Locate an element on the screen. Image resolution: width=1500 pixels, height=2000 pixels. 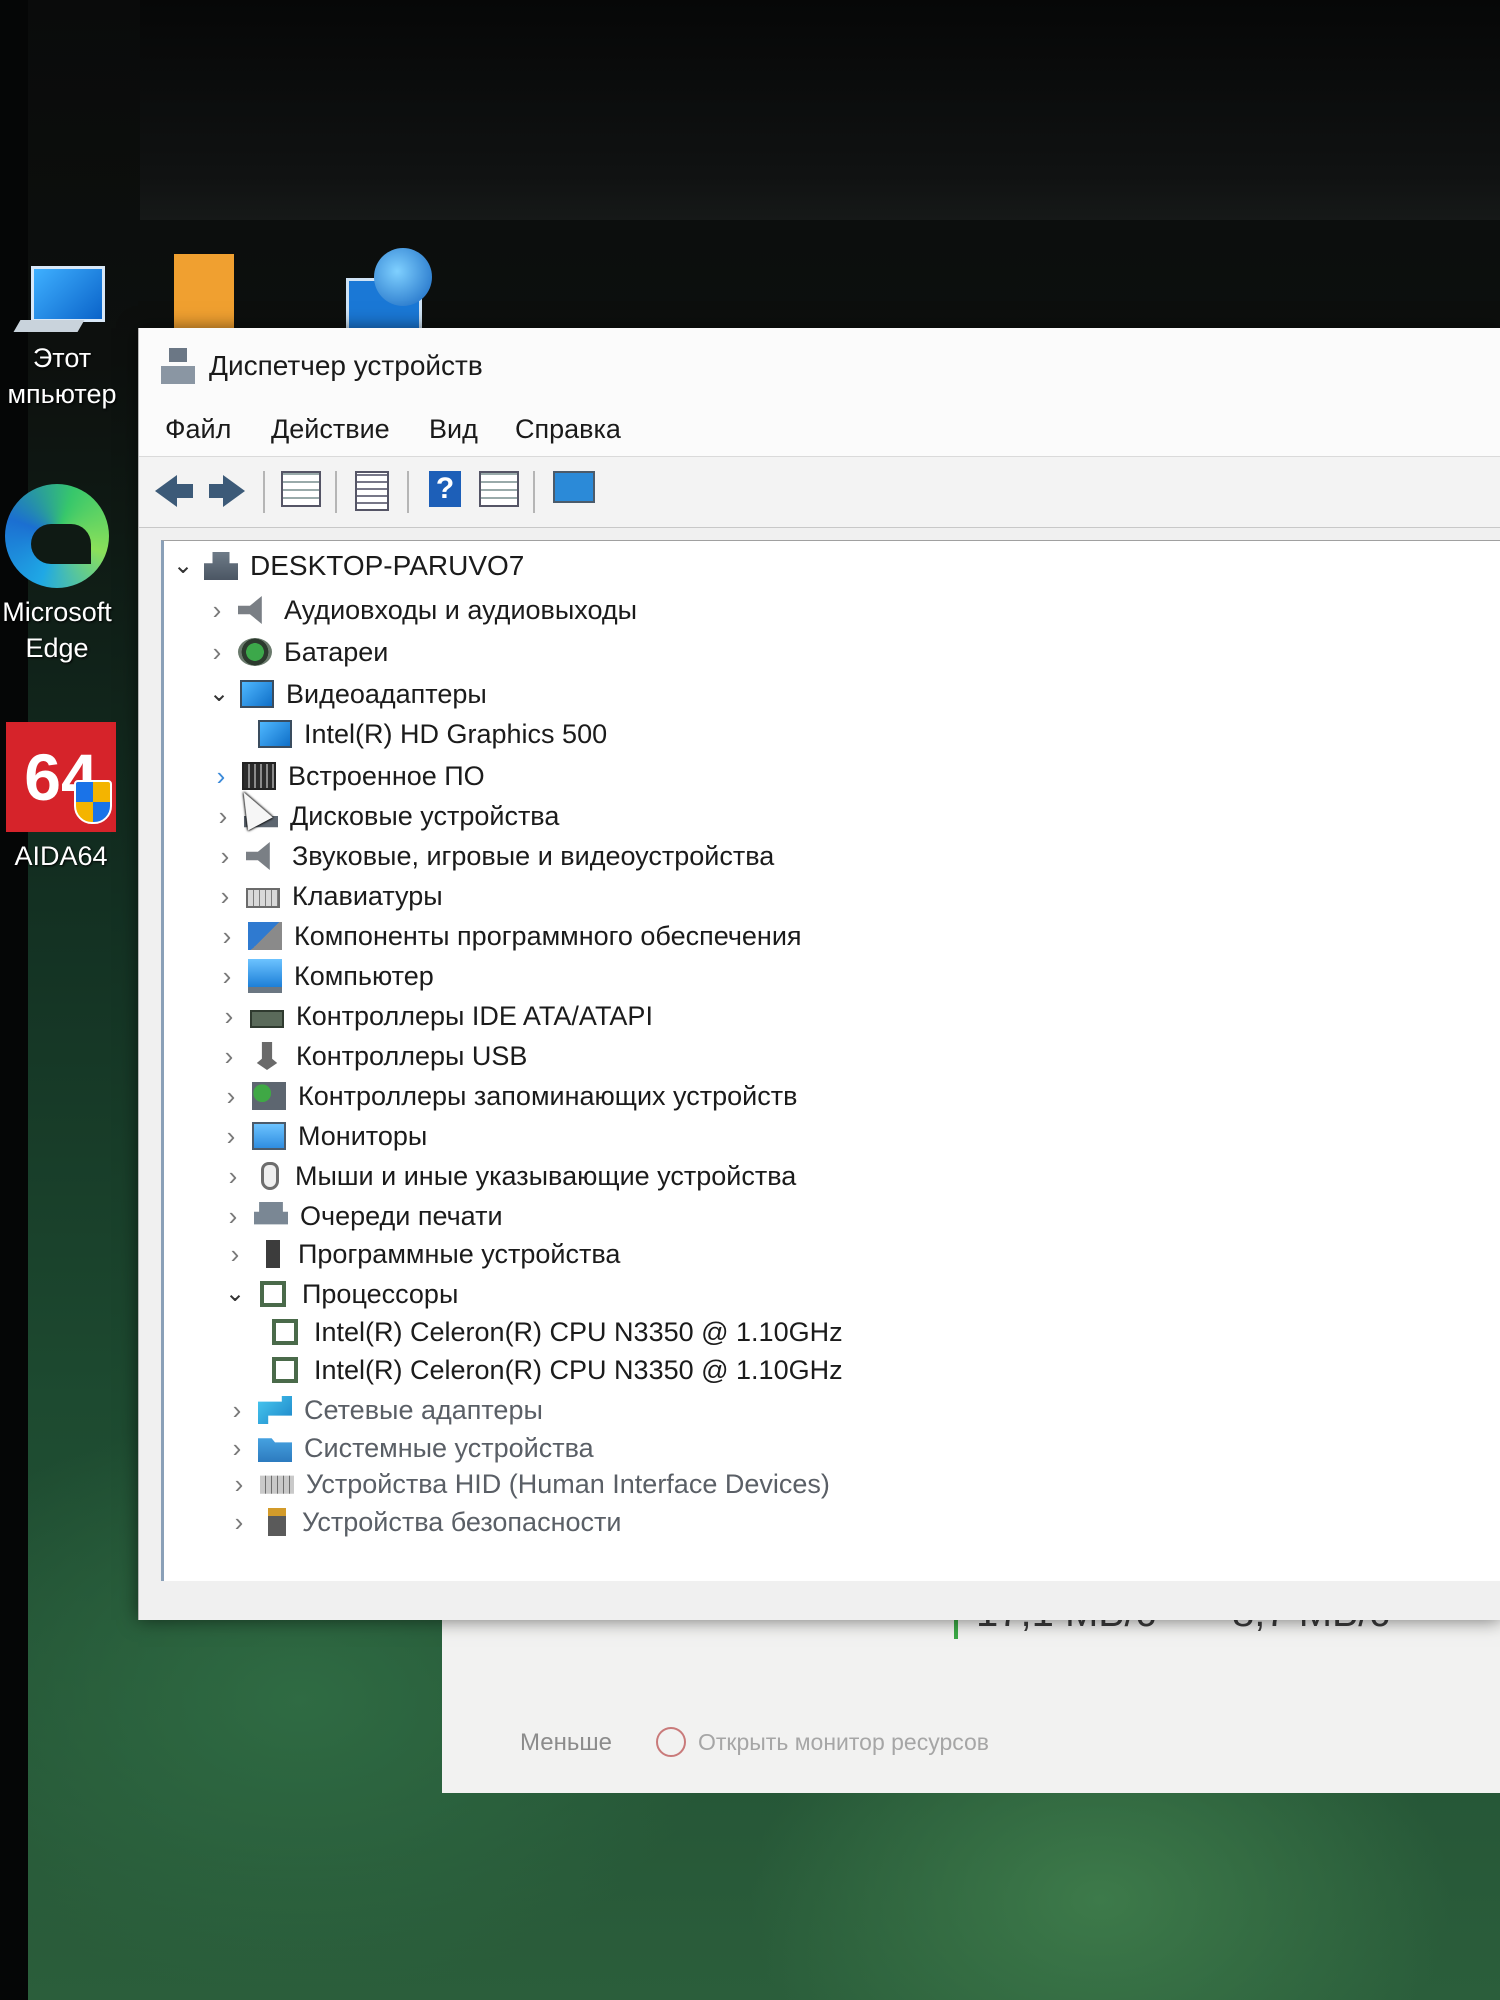
tree-item-label: Батареи is located at coordinates (336, 651).